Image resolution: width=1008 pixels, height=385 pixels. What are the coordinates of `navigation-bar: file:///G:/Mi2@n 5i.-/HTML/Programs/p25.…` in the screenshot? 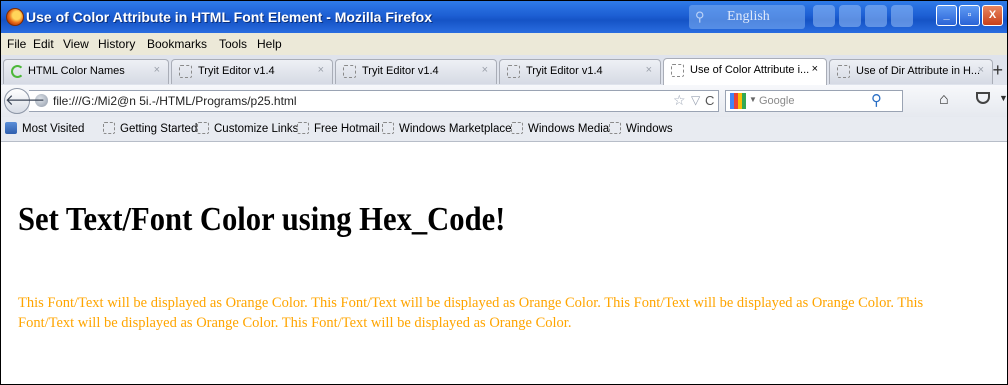 It's located at (504, 101).